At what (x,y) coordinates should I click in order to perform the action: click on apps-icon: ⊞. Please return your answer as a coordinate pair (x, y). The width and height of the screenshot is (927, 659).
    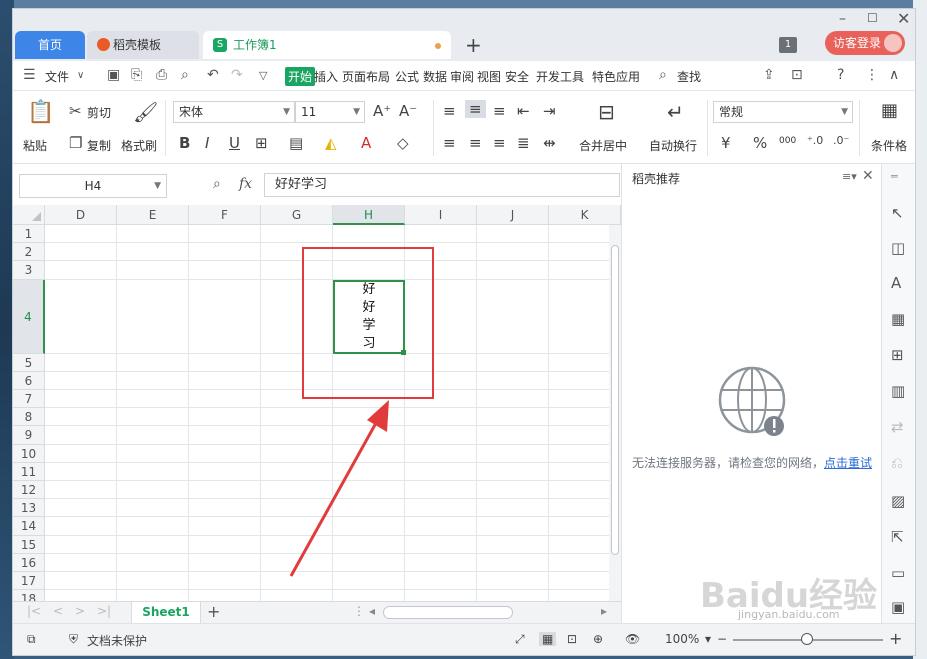
    Looking at the image, I should click on (897, 355).